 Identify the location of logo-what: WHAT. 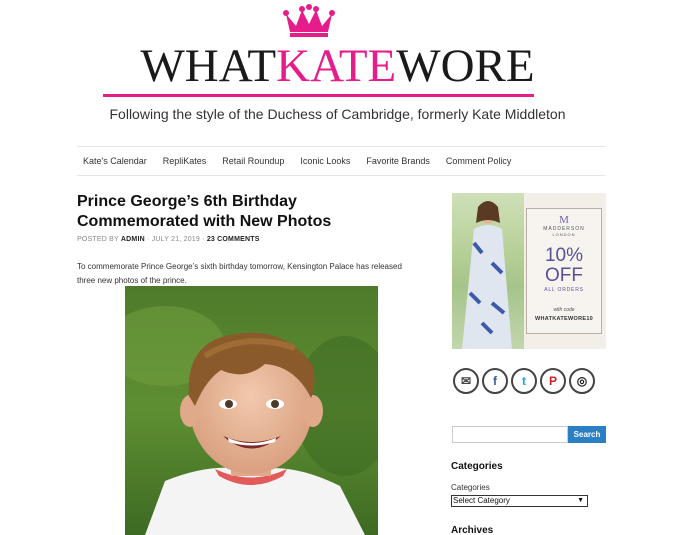
(208, 66).